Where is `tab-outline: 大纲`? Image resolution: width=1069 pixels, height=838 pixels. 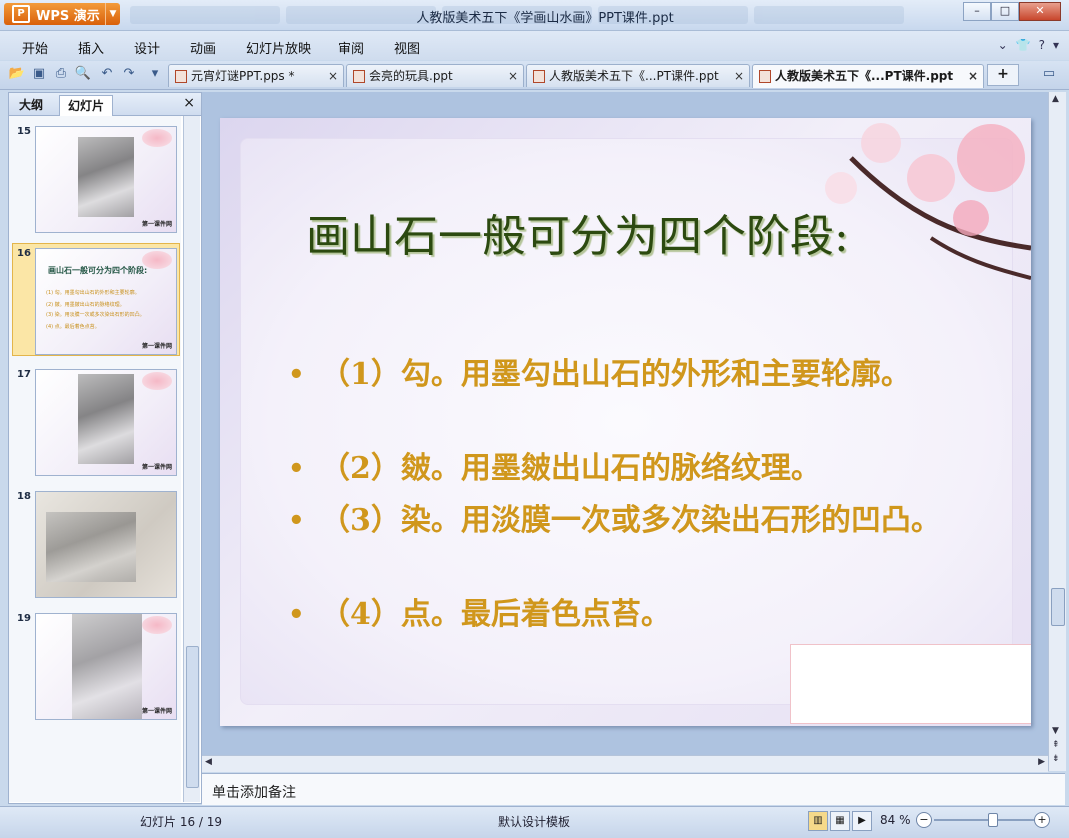 tab-outline: 大纲 is located at coordinates (31, 105).